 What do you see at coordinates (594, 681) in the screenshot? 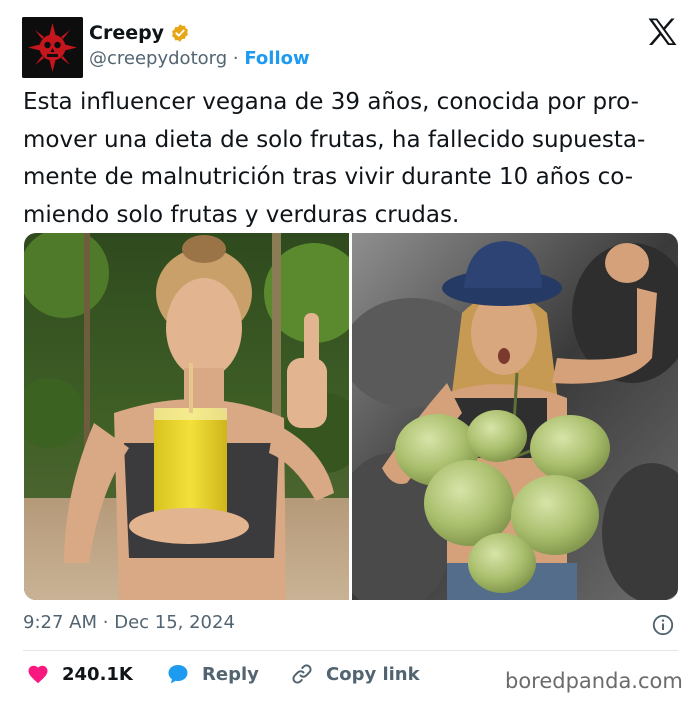
I see `watermark: boredpanda.com` at bounding box center [594, 681].